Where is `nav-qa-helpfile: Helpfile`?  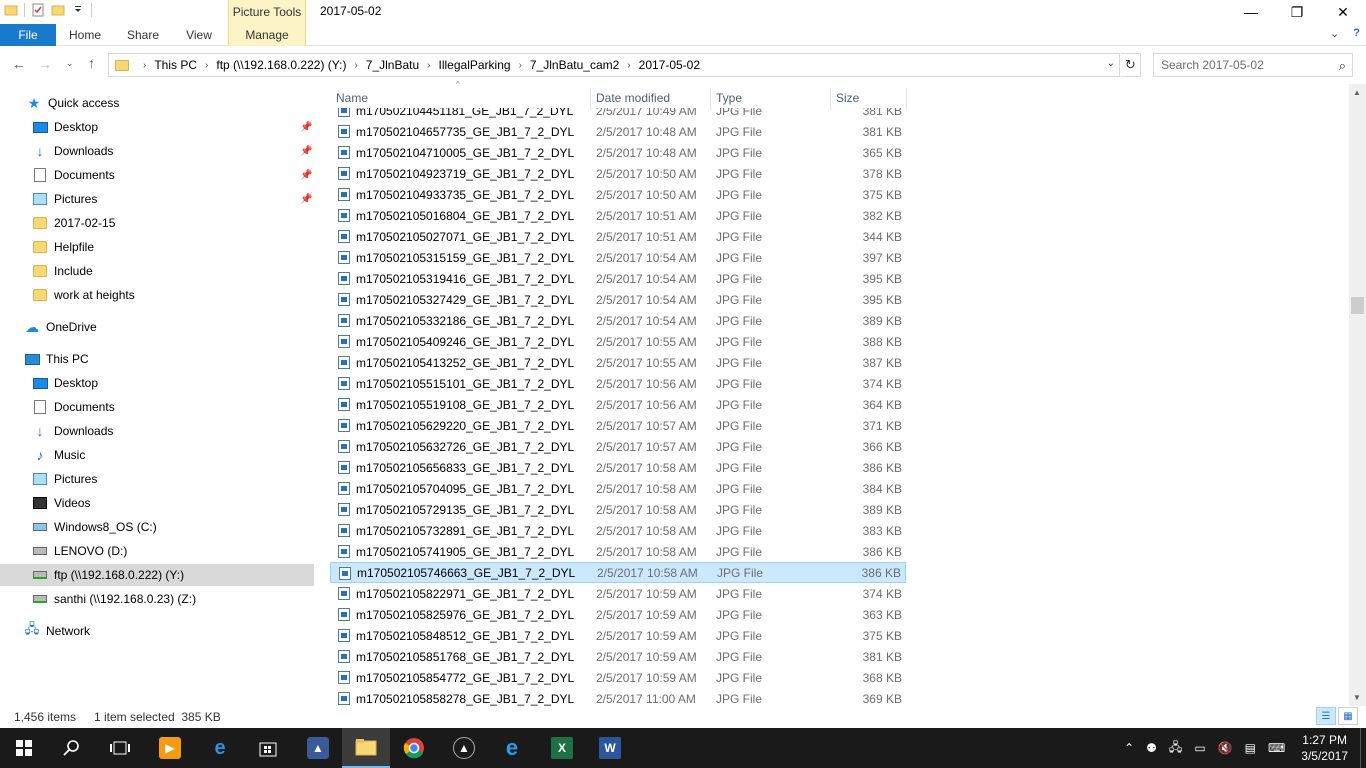
nav-qa-helpfile: Helpfile is located at coordinates (157, 247).